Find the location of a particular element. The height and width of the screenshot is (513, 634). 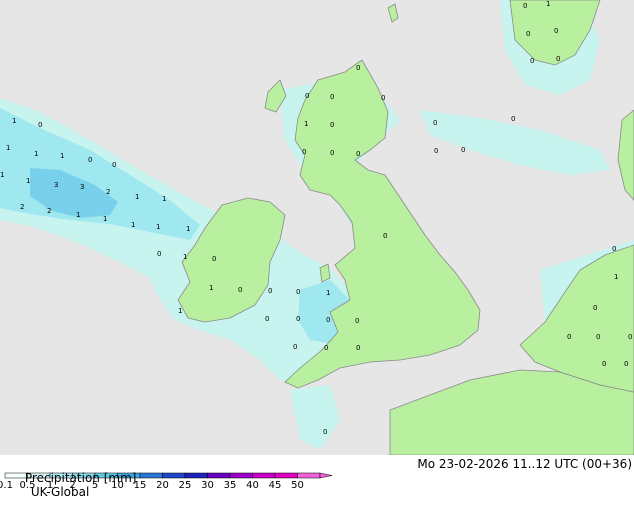

color-scale-tick: 45 is located at coordinates (275, 485).